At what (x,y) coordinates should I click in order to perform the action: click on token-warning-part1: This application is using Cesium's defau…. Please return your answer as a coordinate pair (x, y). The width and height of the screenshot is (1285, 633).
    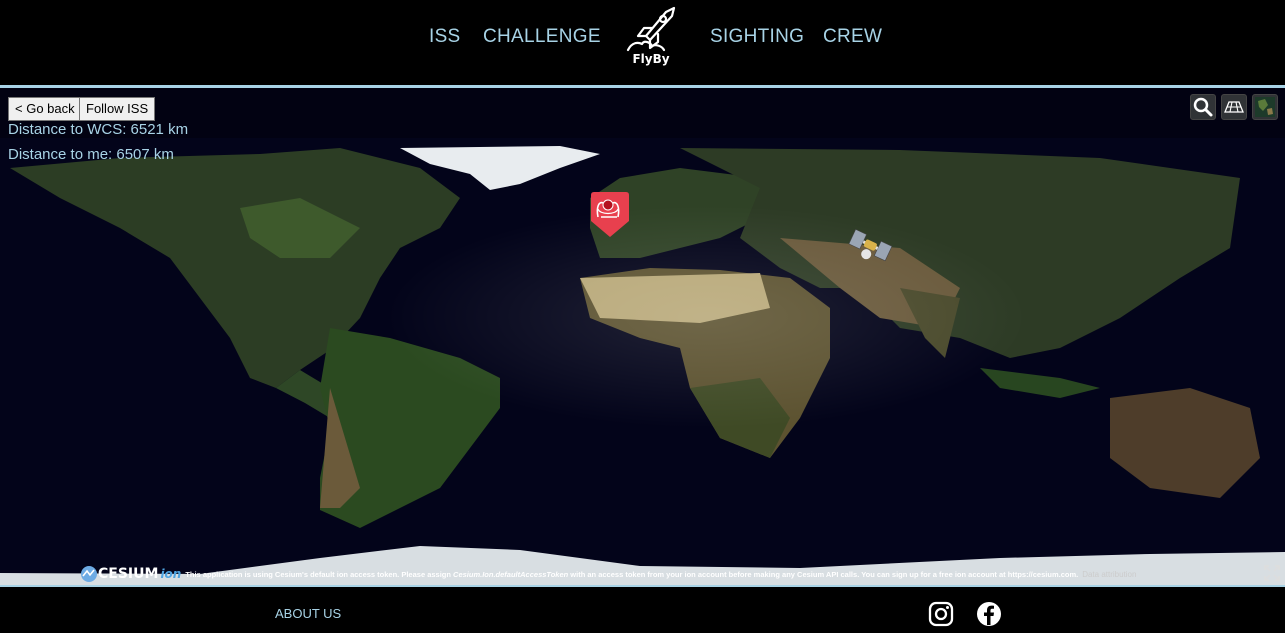
    Looking at the image, I should click on (319, 574).